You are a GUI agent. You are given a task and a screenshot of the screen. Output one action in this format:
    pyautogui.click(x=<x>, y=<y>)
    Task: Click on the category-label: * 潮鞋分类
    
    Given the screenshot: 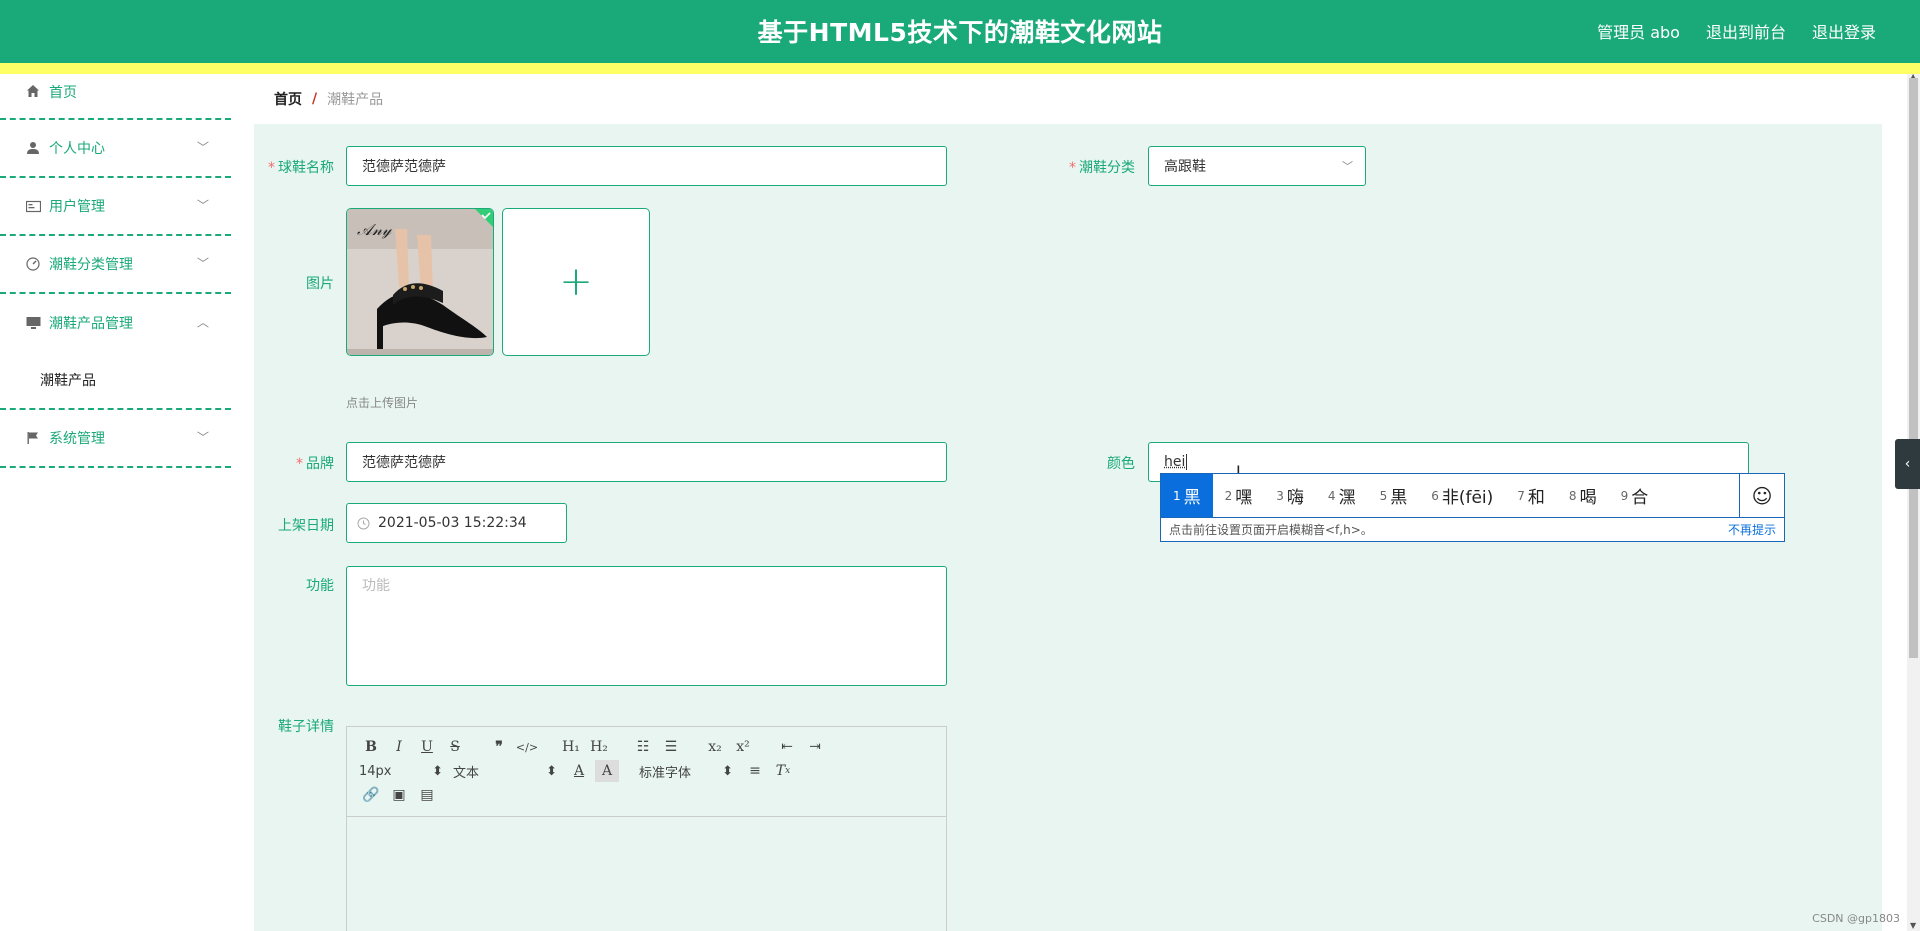 What is the action you would take?
    pyautogui.click(x=1095, y=167)
    